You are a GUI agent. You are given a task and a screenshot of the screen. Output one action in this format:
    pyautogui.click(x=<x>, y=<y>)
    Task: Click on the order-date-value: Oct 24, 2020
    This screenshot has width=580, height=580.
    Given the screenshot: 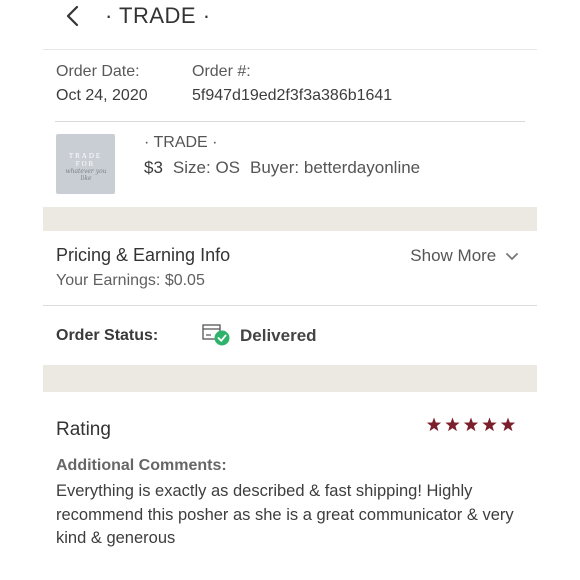 What is the action you would take?
    pyautogui.click(x=102, y=95)
    